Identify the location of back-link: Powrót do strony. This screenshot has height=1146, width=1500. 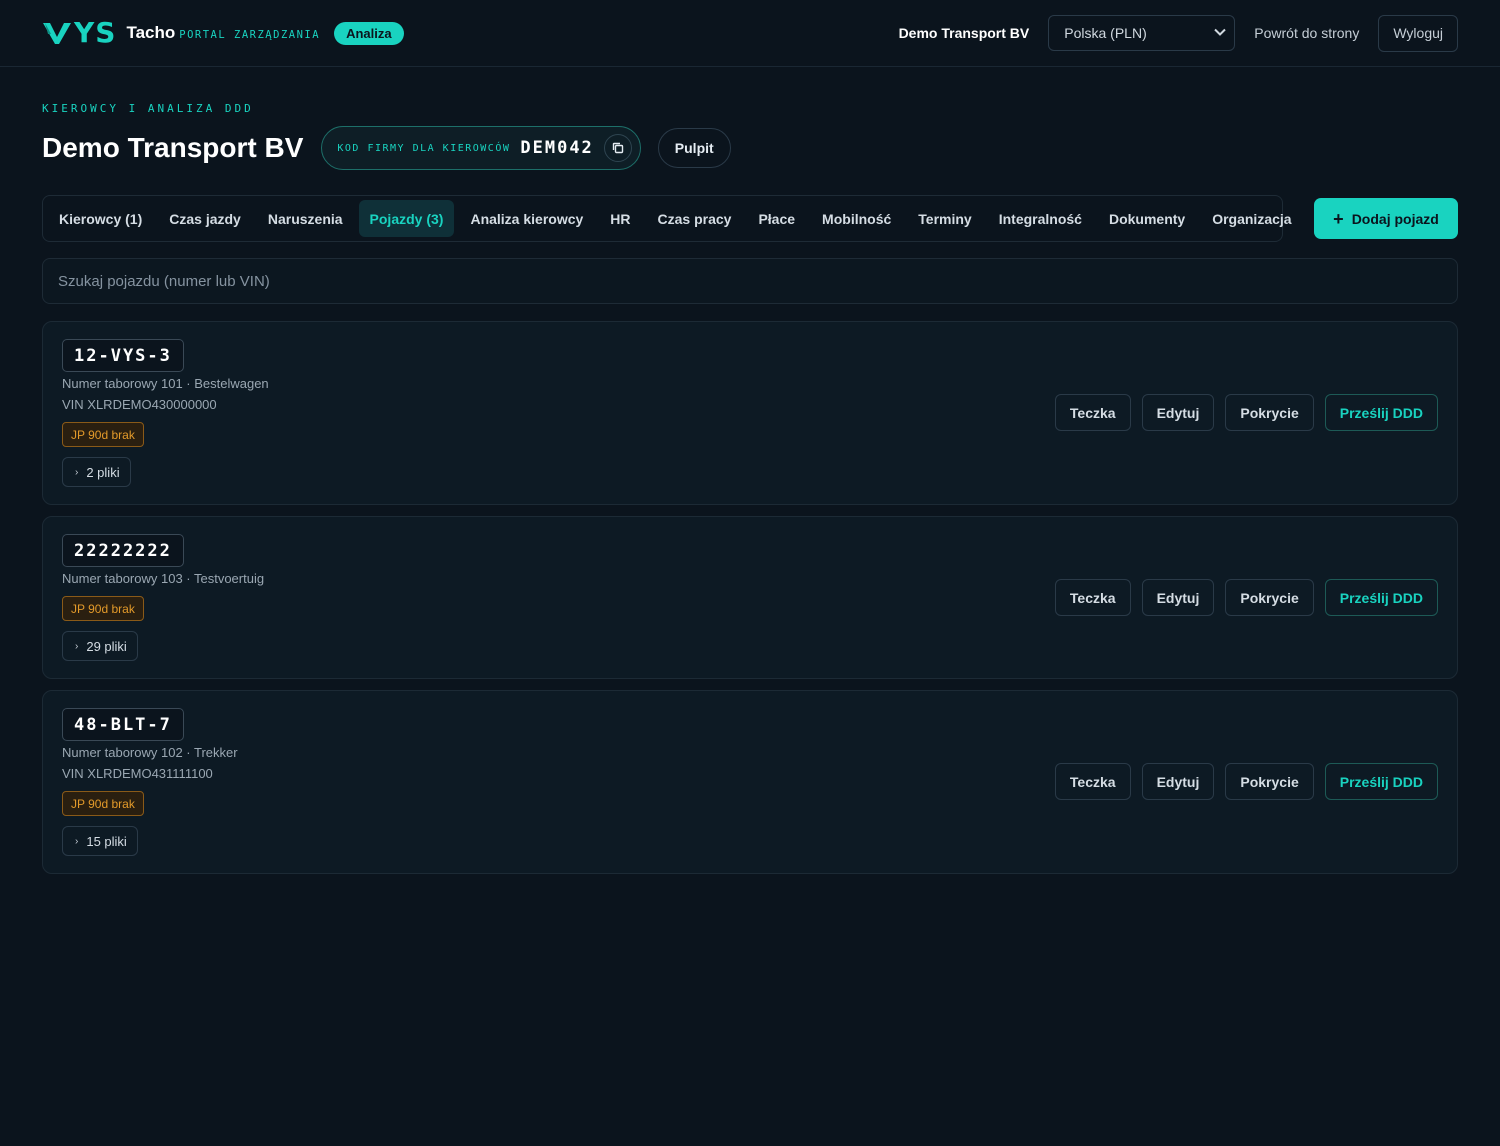
(1306, 33).